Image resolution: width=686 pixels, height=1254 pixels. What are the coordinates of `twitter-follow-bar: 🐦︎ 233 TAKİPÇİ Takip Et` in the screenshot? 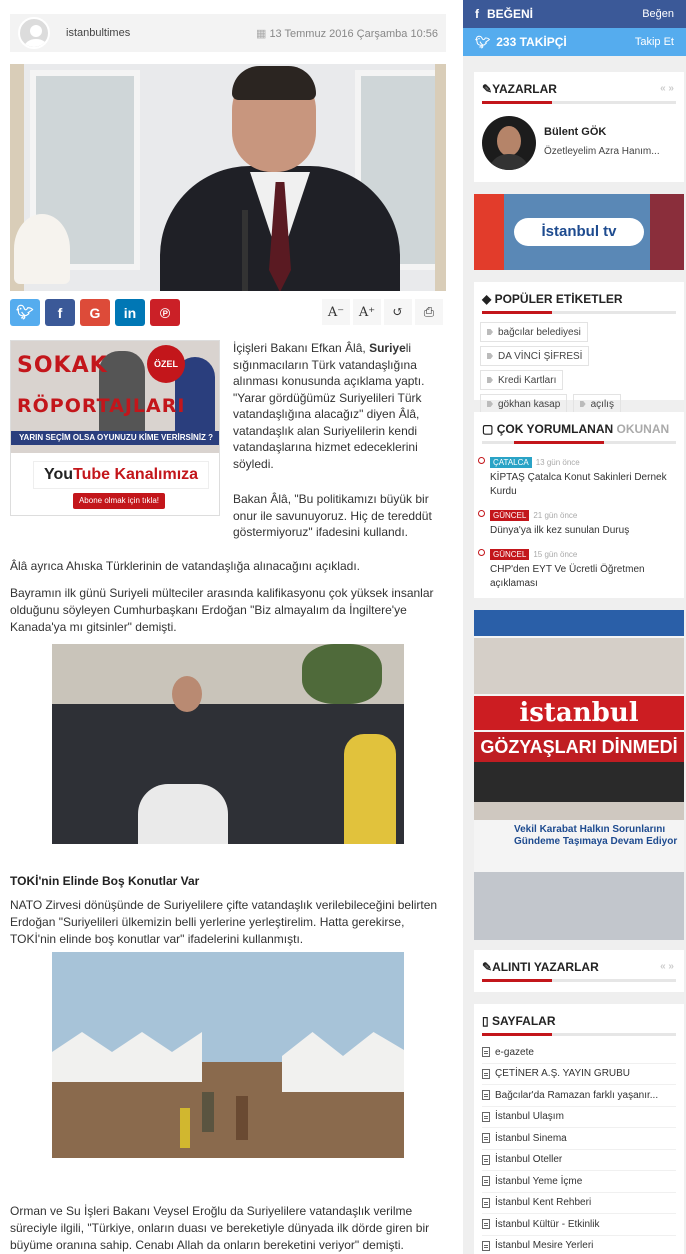 It's located at (574, 42).